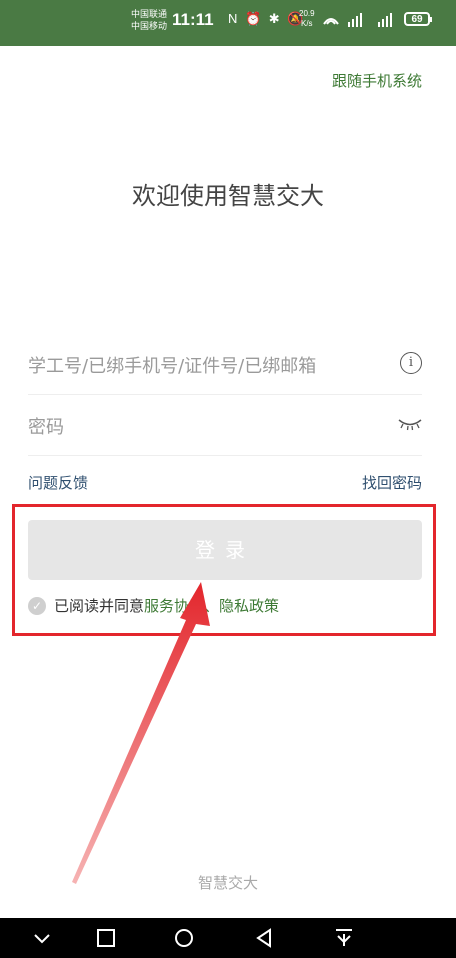 The image size is (456, 958). I want to click on carrier-2: 中国移动, so click(149, 26).